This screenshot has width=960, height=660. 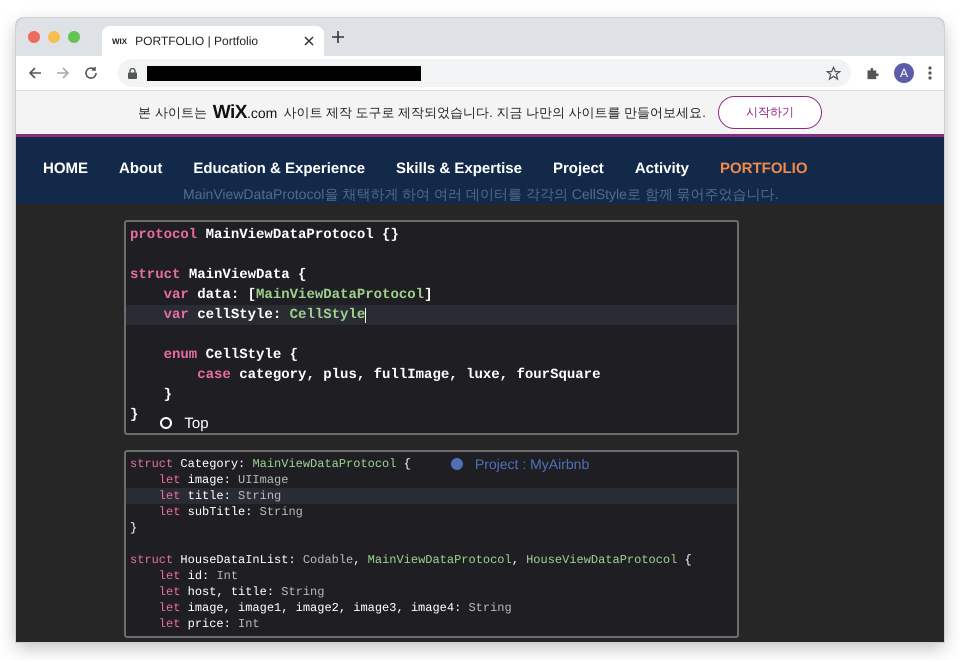 I want to click on star-icon, so click(x=833, y=73).